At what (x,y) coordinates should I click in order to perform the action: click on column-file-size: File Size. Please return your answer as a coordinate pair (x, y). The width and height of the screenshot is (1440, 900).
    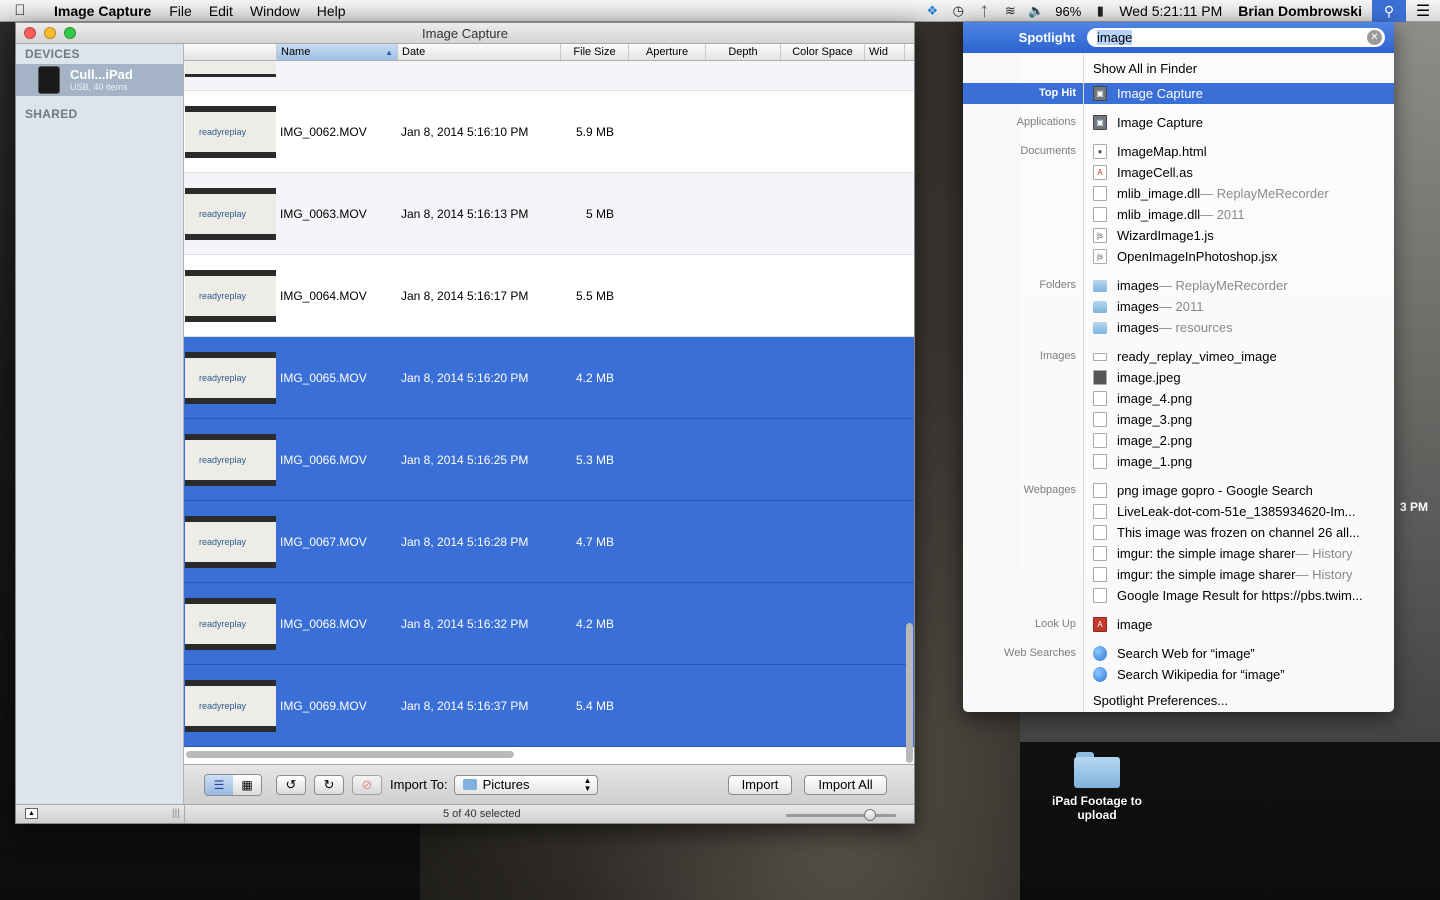
    Looking at the image, I should click on (595, 52).